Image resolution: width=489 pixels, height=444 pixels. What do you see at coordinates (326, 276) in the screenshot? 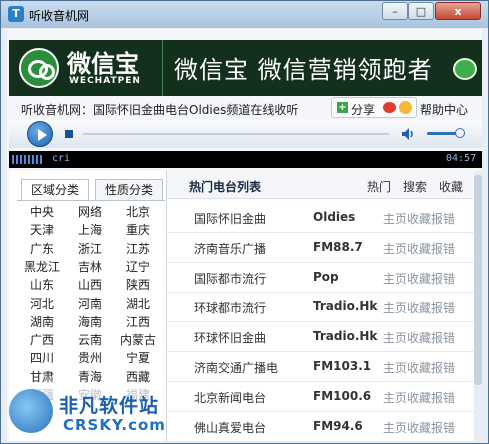
I see `station-frequency: Pop` at bounding box center [326, 276].